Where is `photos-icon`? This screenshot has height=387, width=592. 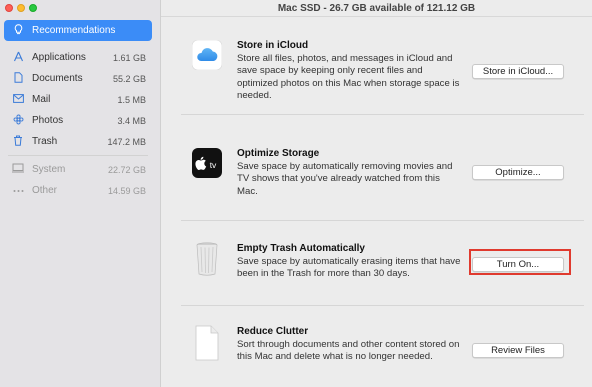 photos-icon is located at coordinates (18, 121).